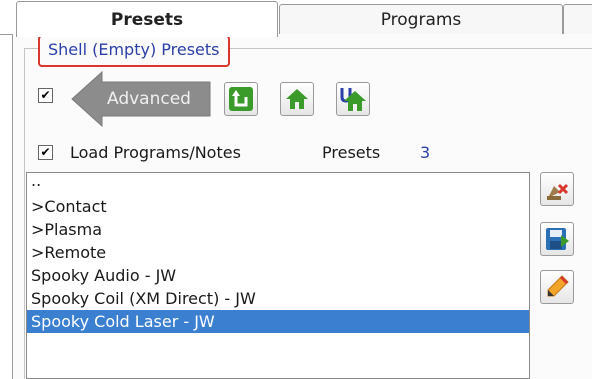 Image resolution: width=592 pixels, height=379 pixels. Describe the element at coordinates (45, 95) in the screenshot. I see `advanced-checkbox: ✔` at that location.